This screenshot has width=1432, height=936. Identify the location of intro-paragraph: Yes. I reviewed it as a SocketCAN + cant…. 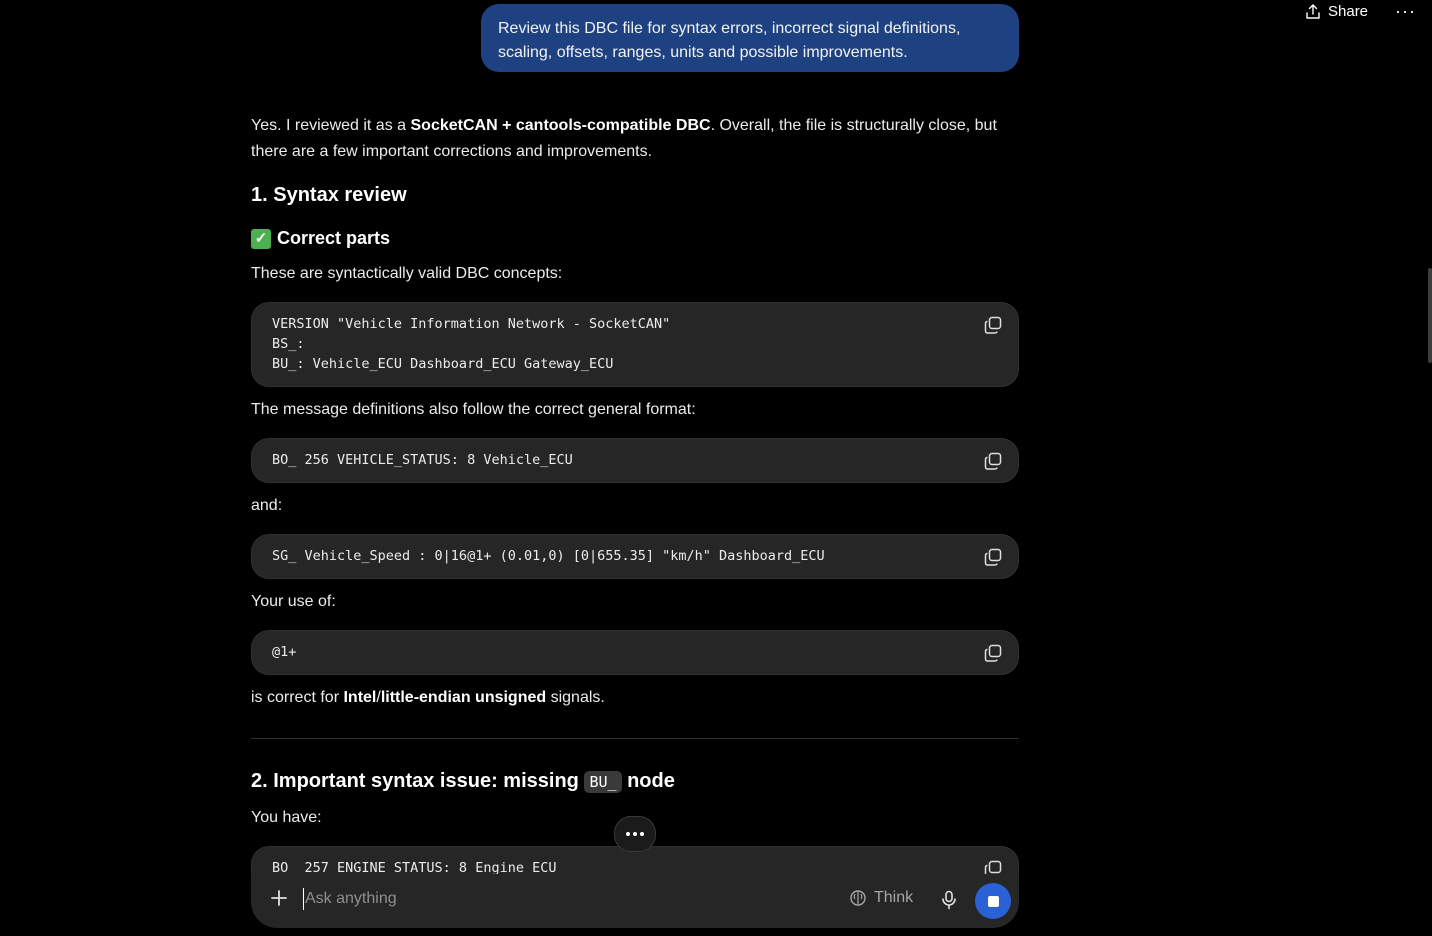
(635, 139).